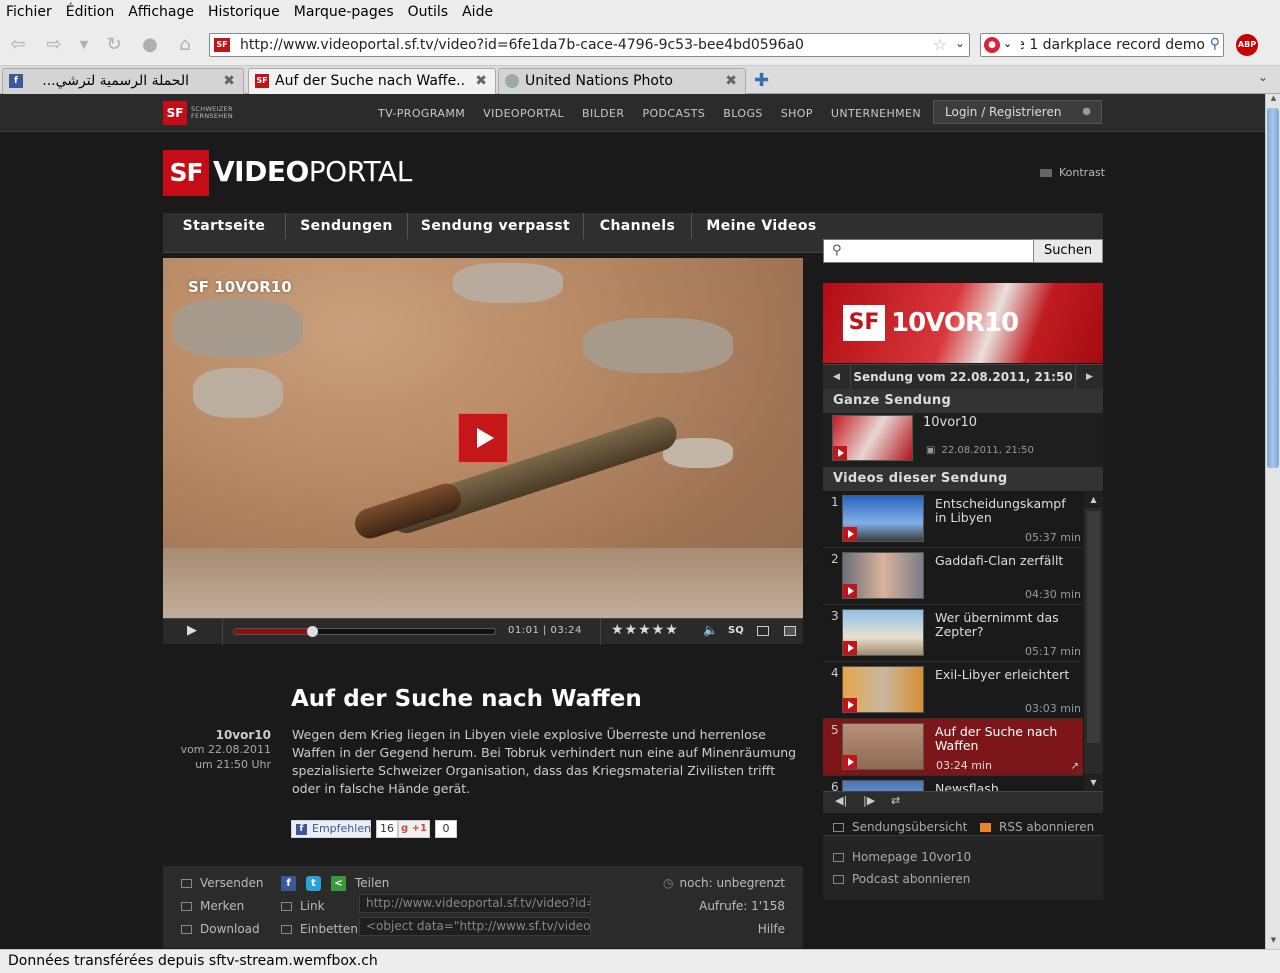 Image resolution: width=1280 pixels, height=973 pixels. Describe the element at coordinates (900, 827) in the screenshot. I see `sendungsuebersicht-link: Sendungsübersicht` at that location.